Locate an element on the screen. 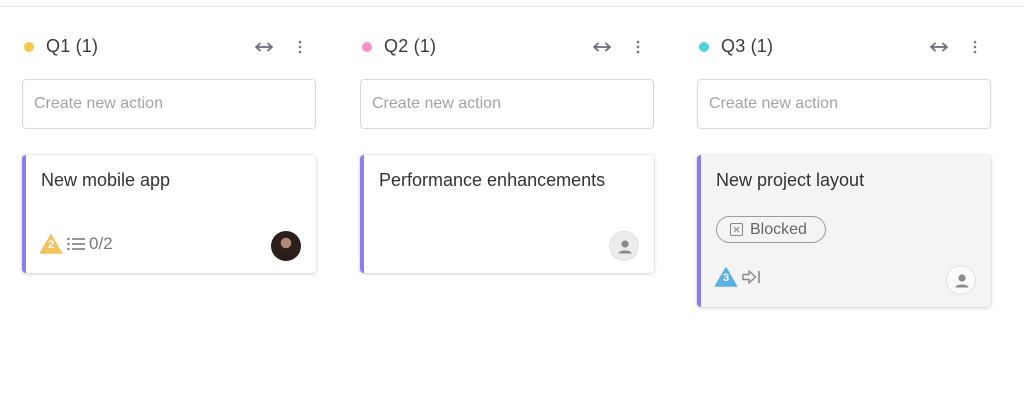 This screenshot has width=1024, height=418. blocked-tag: Blocked is located at coordinates (771, 229).